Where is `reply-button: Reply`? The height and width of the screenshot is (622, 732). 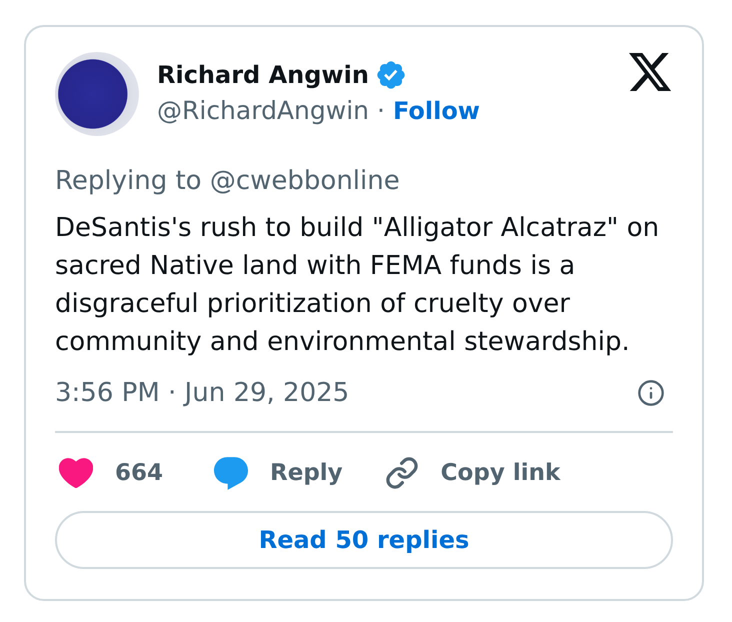 reply-button: Reply is located at coordinates (278, 473).